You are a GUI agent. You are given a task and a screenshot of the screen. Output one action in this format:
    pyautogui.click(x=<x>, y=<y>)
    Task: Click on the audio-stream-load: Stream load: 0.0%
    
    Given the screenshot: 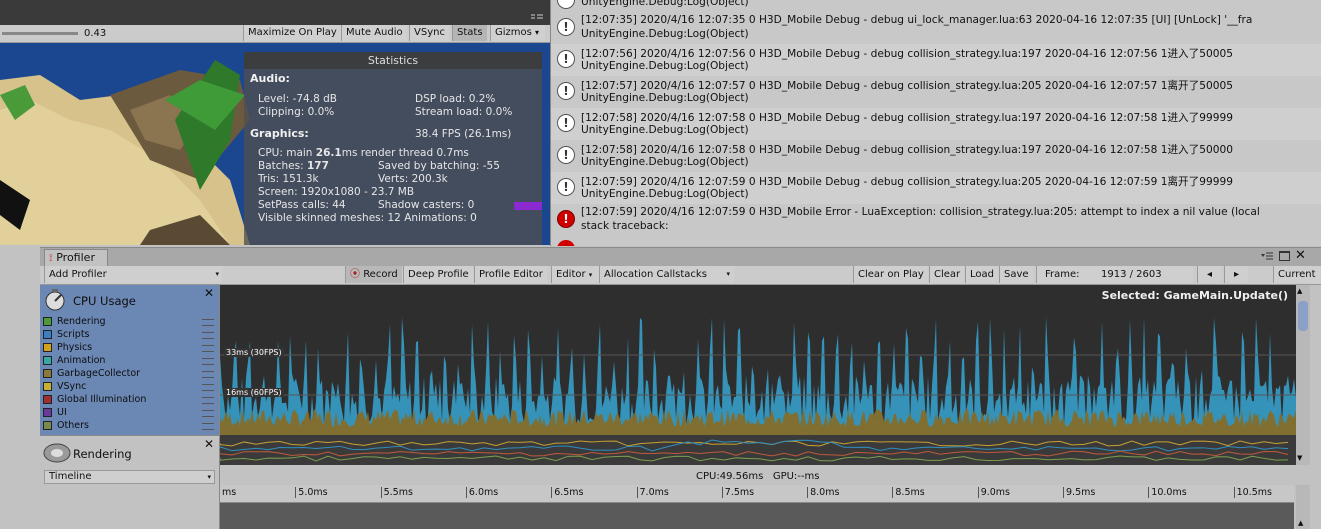 What is the action you would take?
    pyautogui.click(x=464, y=112)
    